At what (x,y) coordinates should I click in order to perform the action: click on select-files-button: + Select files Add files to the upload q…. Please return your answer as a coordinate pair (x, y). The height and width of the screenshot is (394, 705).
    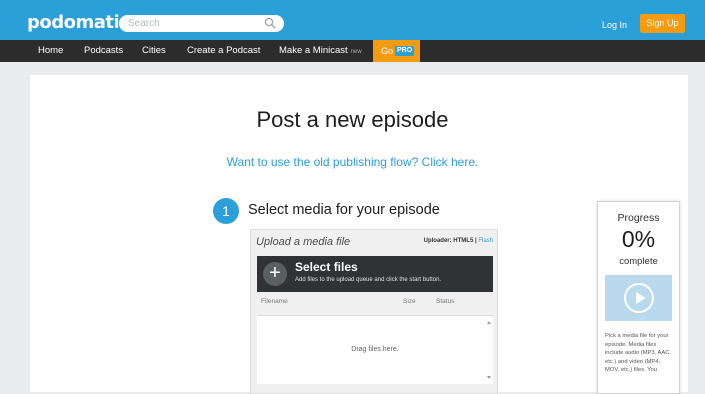
    Looking at the image, I should click on (375, 274).